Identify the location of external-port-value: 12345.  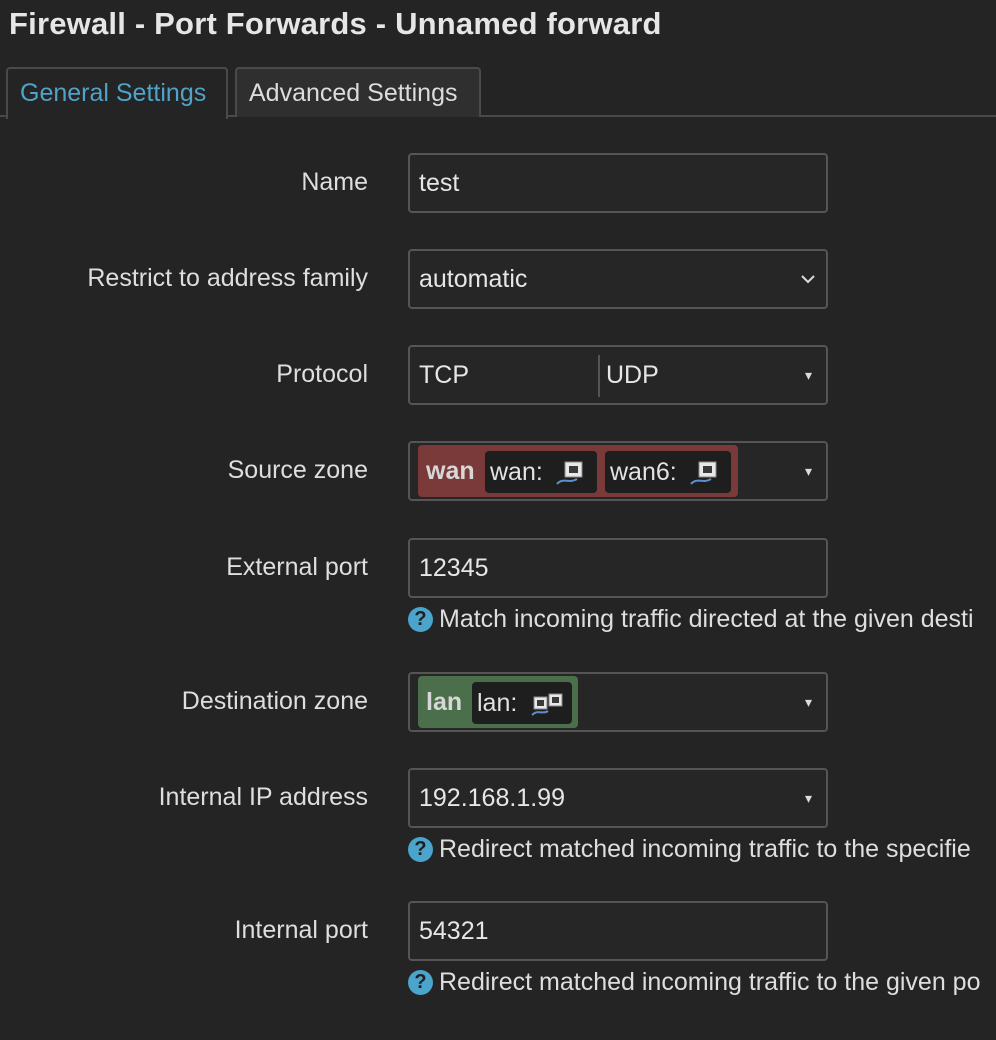
(454, 568).